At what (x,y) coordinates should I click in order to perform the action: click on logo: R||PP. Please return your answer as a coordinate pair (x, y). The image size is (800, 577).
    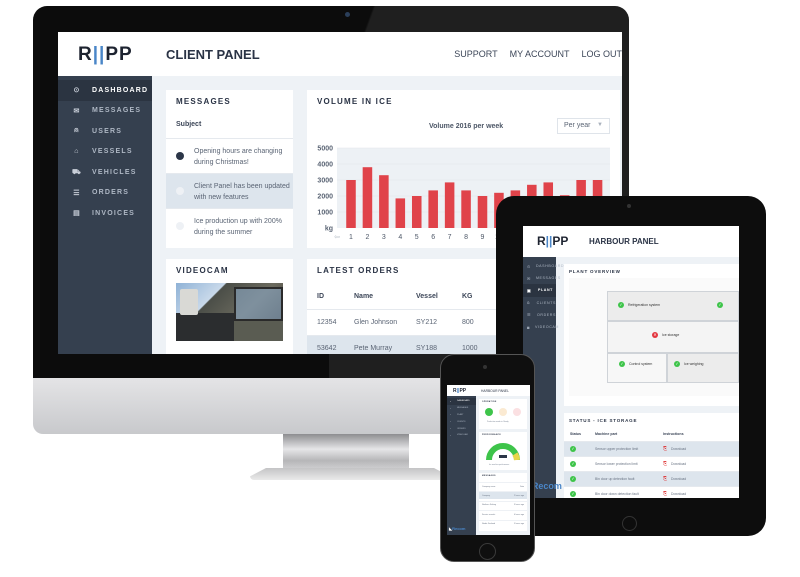
    Looking at the image, I should click on (105, 55).